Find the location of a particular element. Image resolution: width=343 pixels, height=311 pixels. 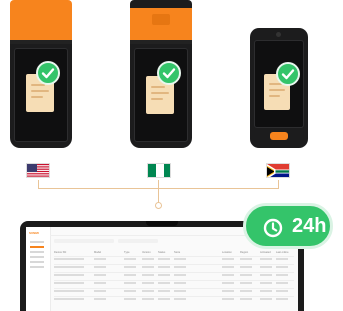

table-header: Type is located at coordinates (127, 252).